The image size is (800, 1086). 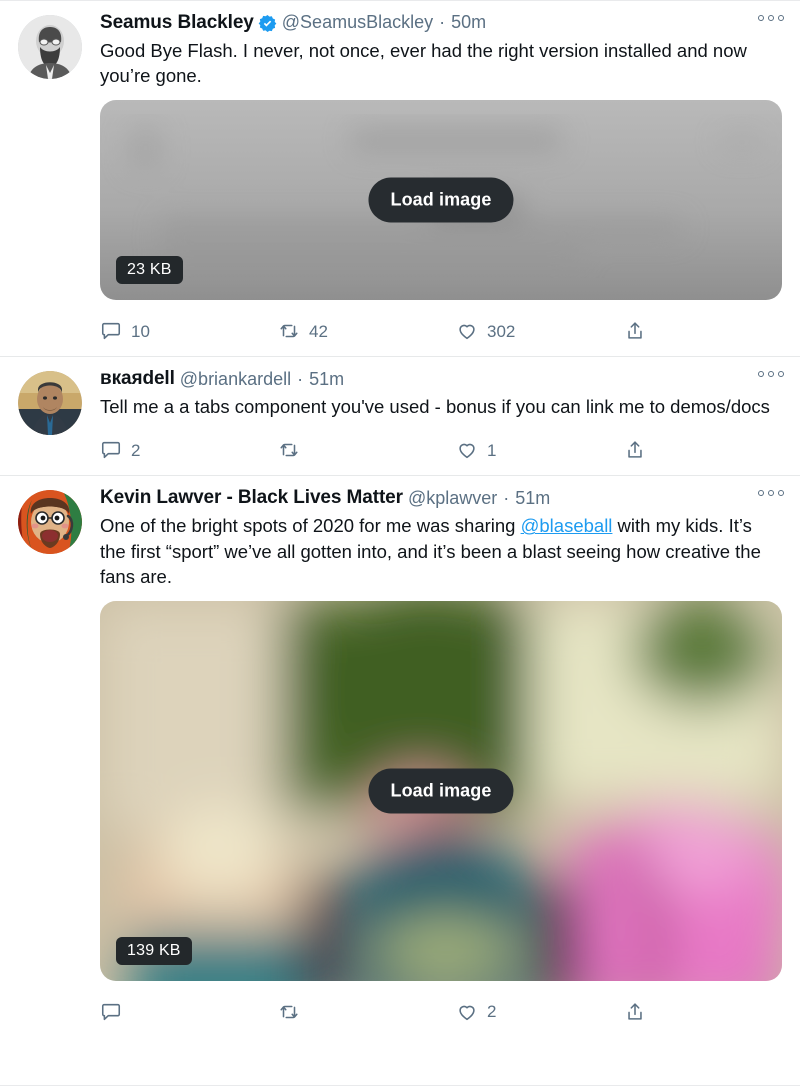 What do you see at coordinates (501, 331) in the screenshot?
I see `like-count: 302` at bounding box center [501, 331].